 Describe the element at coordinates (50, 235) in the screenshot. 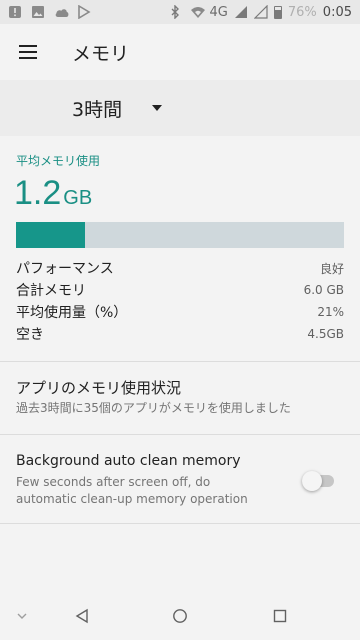

I see `memory-usage-fill` at that location.